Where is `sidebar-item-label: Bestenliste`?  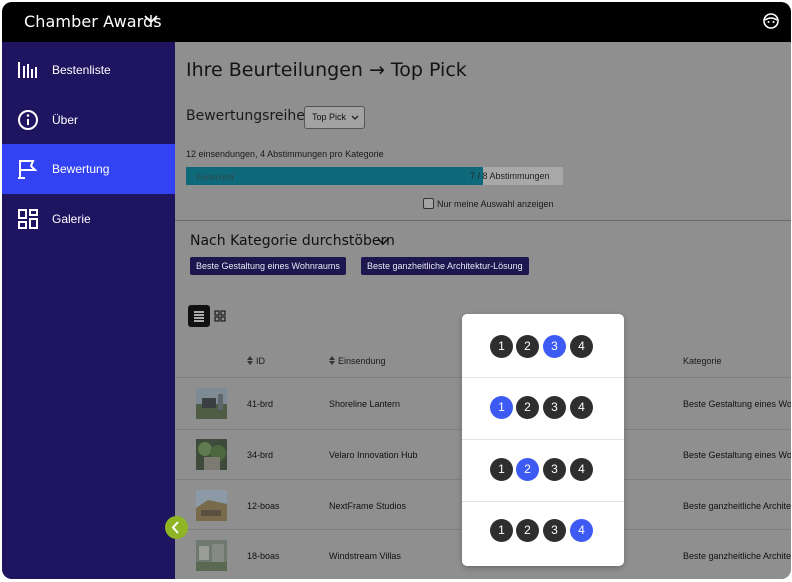
sidebar-item-label: Bestenliste is located at coordinates (81, 70).